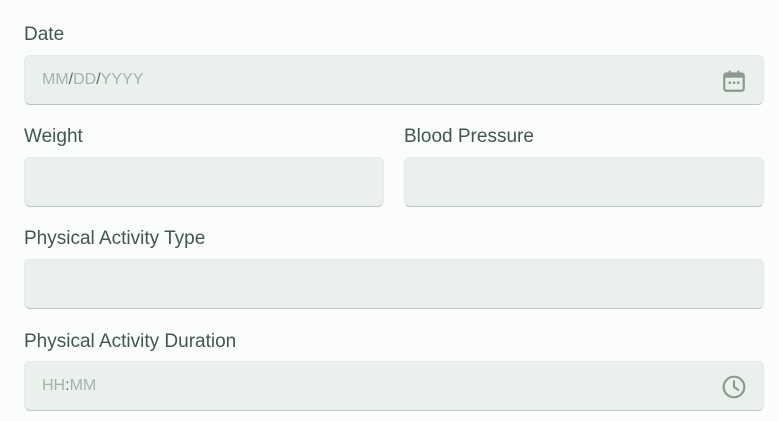 This screenshot has height=421, width=779. Describe the element at coordinates (394, 80) in the screenshot. I see `date-field: MM/DD/YYYY` at that location.